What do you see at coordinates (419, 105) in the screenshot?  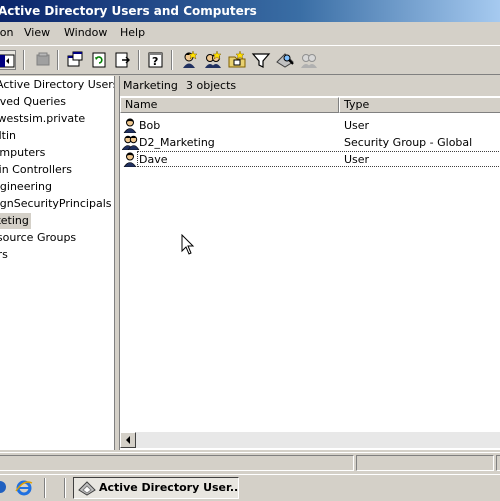 I see `column-header-type: Type` at bounding box center [419, 105].